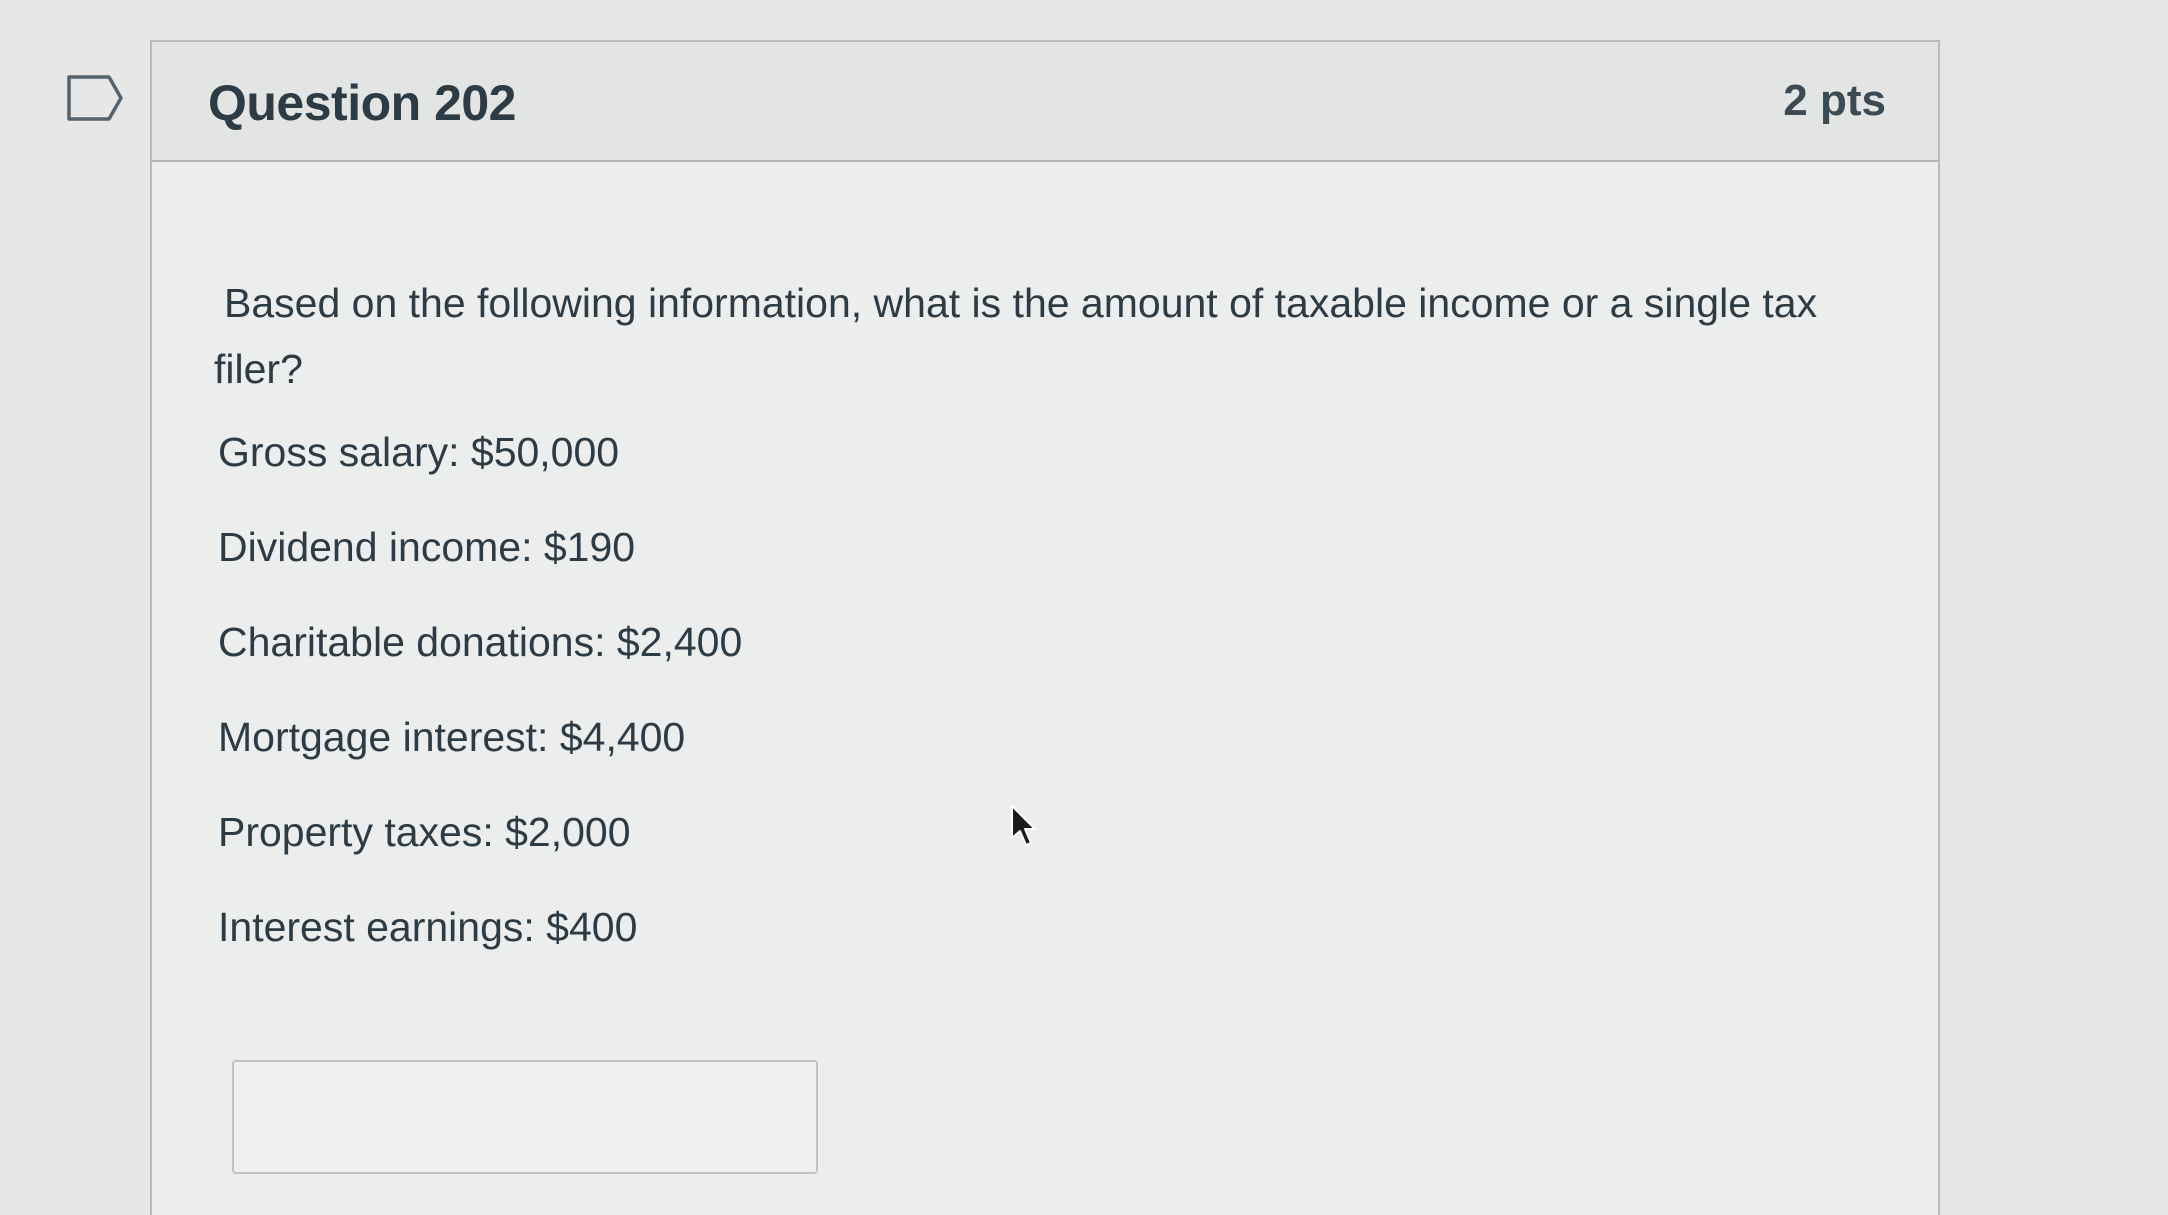 The width and height of the screenshot is (2168, 1215). Describe the element at coordinates (362, 103) in the screenshot. I see `question-title: Question 202` at that location.